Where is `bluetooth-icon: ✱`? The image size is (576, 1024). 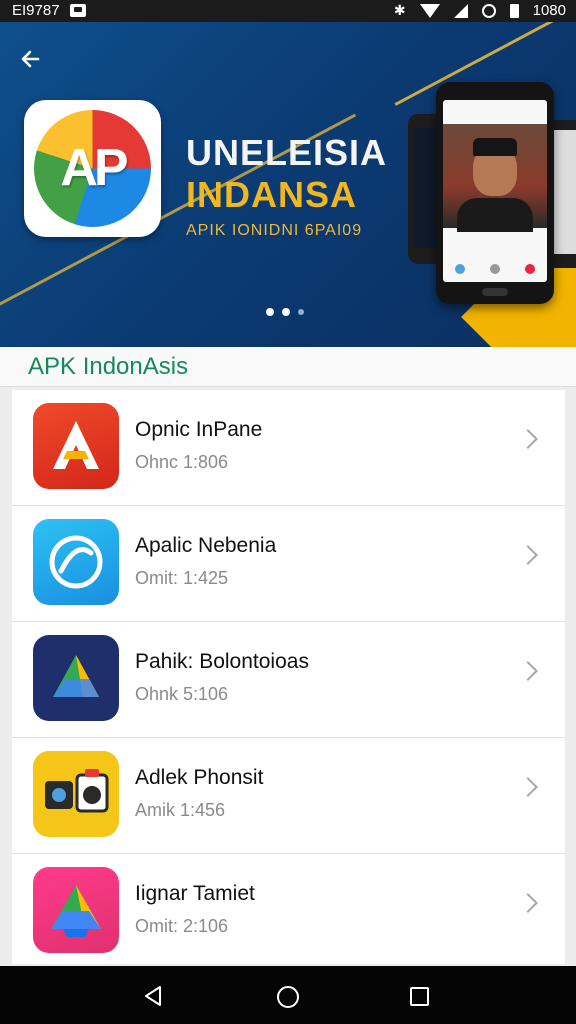 bluetooth-icon: ✱ is located at coordinates (399, 10).